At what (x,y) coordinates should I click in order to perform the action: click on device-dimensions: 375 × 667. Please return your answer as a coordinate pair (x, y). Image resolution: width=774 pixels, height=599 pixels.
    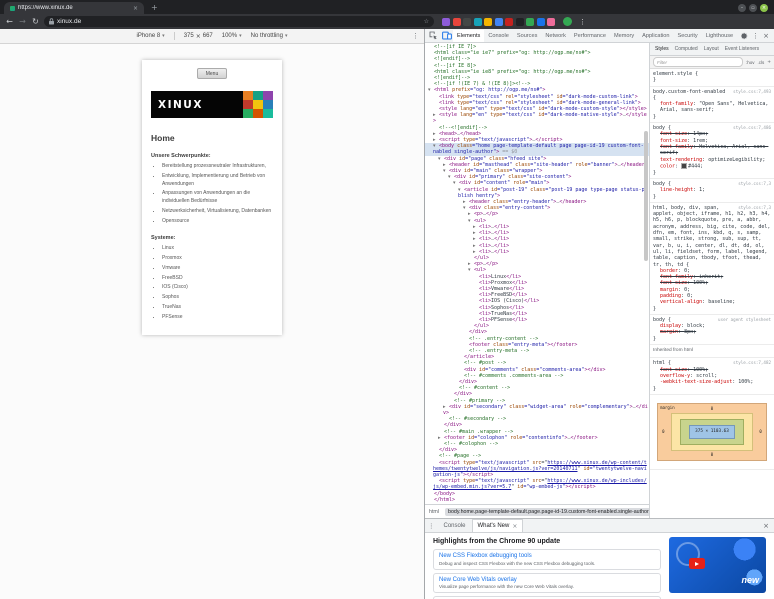
    Looking at the image, I should click on (198, 36).